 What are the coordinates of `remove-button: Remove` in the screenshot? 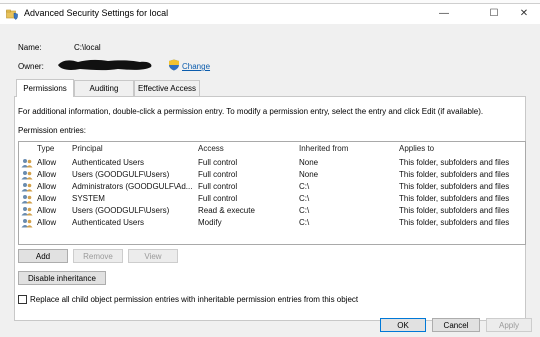 It's located at (98, 256).